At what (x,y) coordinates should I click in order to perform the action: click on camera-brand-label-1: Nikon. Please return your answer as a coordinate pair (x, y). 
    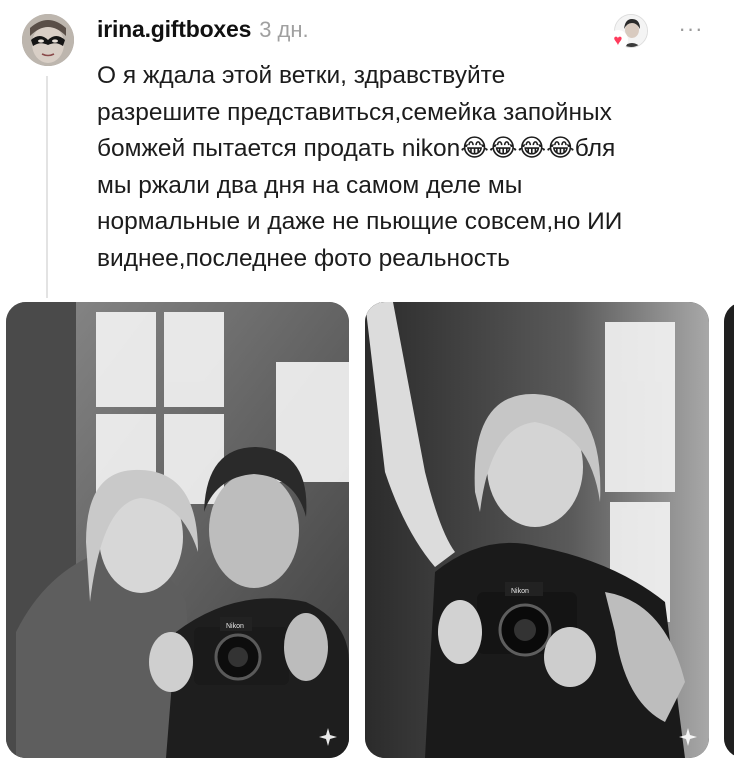
    Looking at the image, I should click on (235, 626).